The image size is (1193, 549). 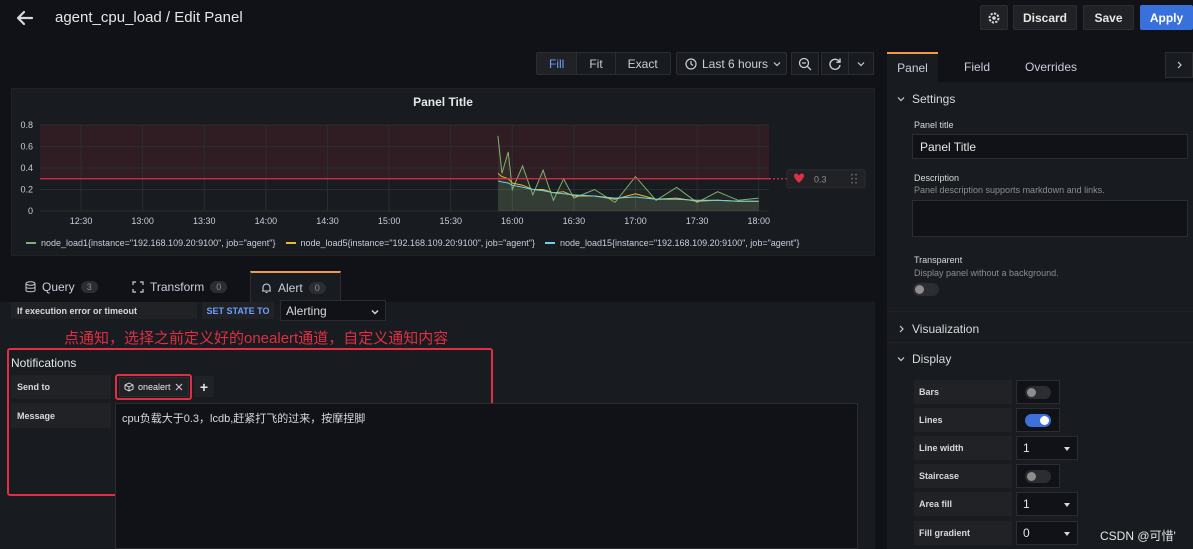 What do you see at coordinates (204, 386) in the screenshot?
I see `add-channel-button: +` at bounding box center [204, 386].